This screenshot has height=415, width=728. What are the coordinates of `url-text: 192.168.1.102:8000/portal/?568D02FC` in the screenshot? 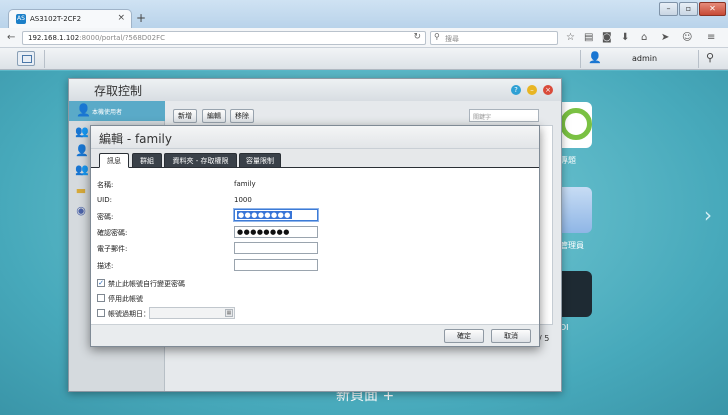 It's located at (96, 38).